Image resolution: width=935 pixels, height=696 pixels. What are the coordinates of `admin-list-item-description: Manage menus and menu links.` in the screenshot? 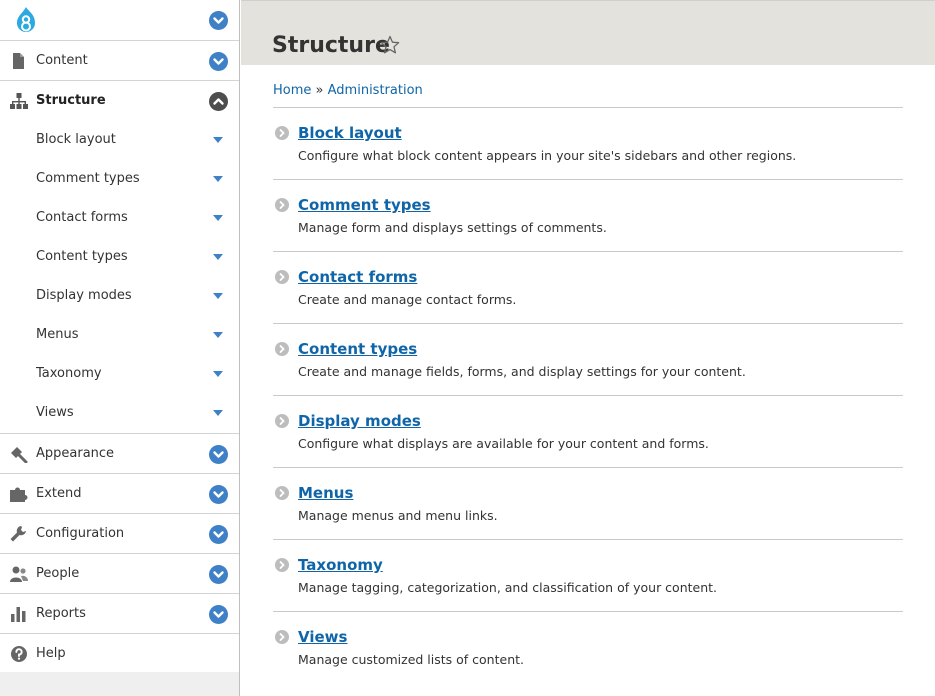 It's located at (398, 515).